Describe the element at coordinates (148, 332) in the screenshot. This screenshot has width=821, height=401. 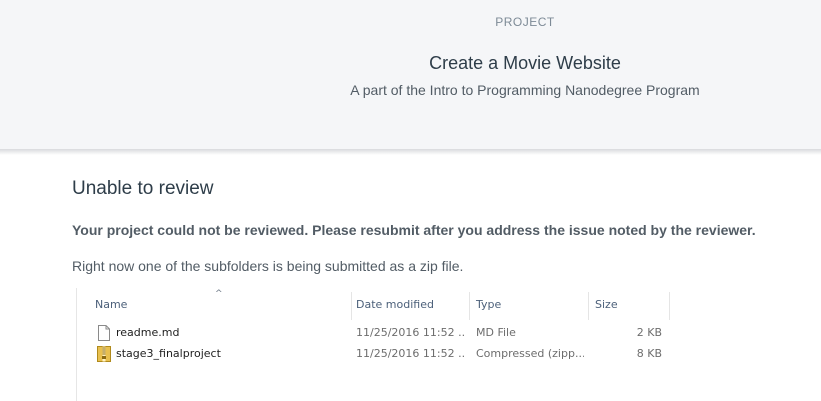
I see `file-name: readme.md` at that location.